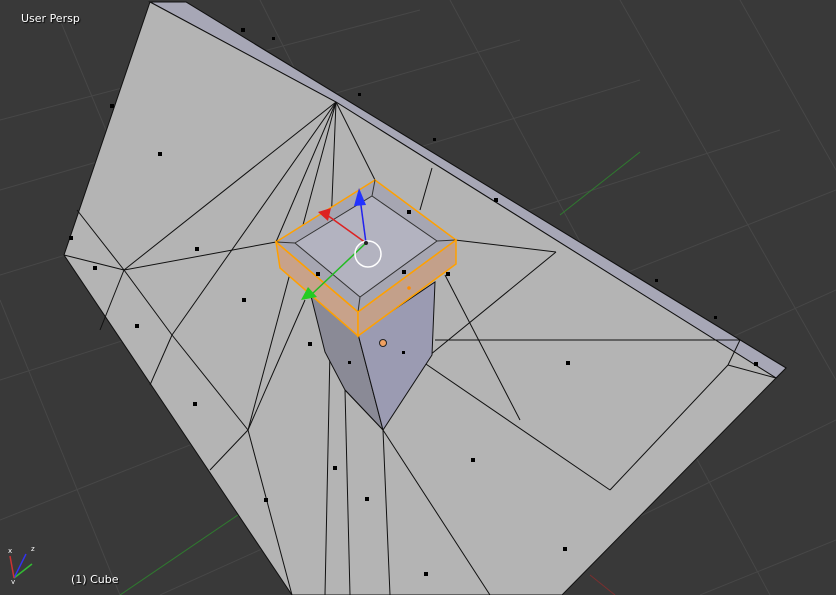  I want to click on gizmo-y-label: y, so click(13, 581).